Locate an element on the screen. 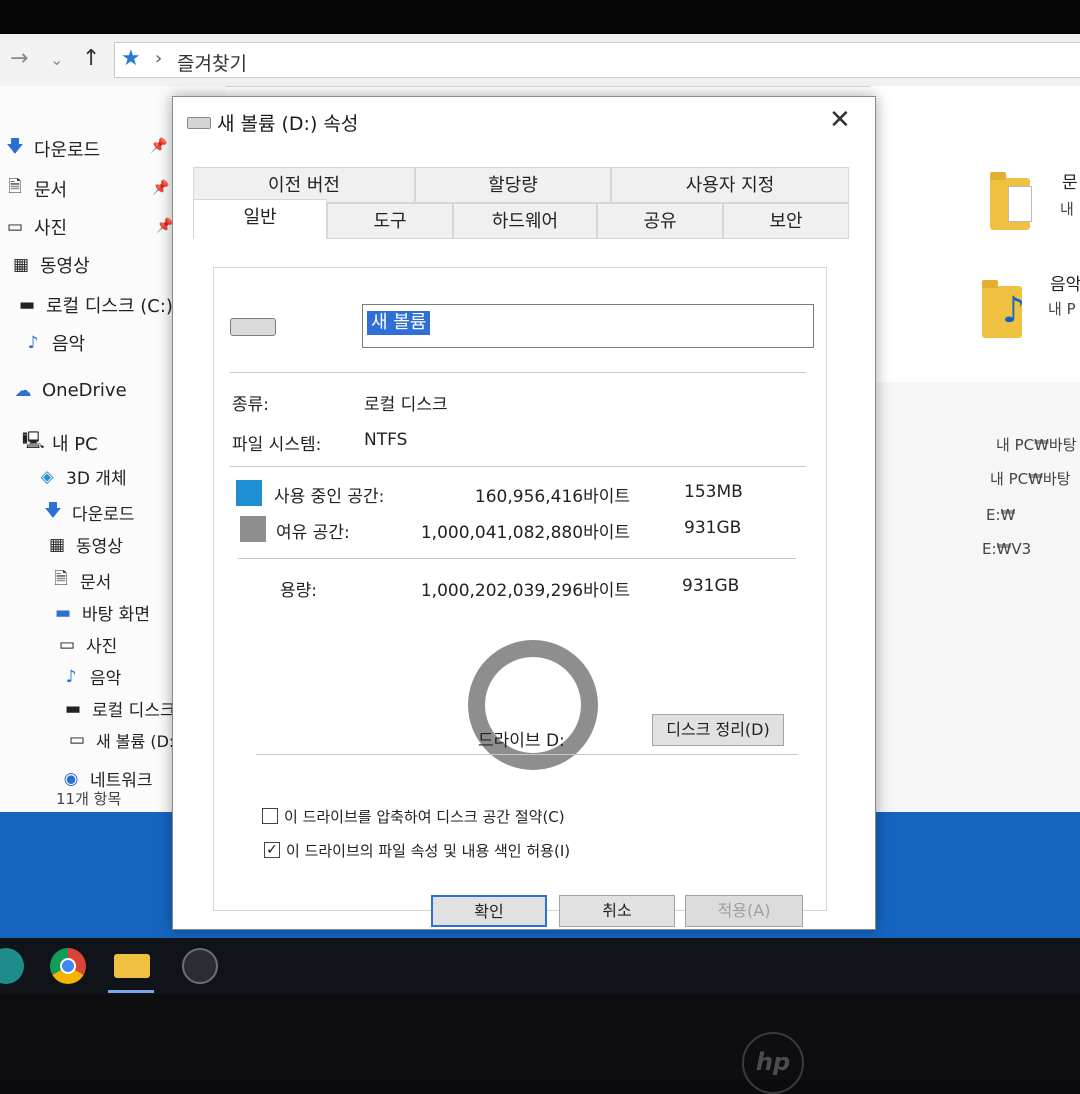 Image resolution: width=1080 pixels, height=1094 pixels. used-space-swatch is located at coordinates (249, 493).